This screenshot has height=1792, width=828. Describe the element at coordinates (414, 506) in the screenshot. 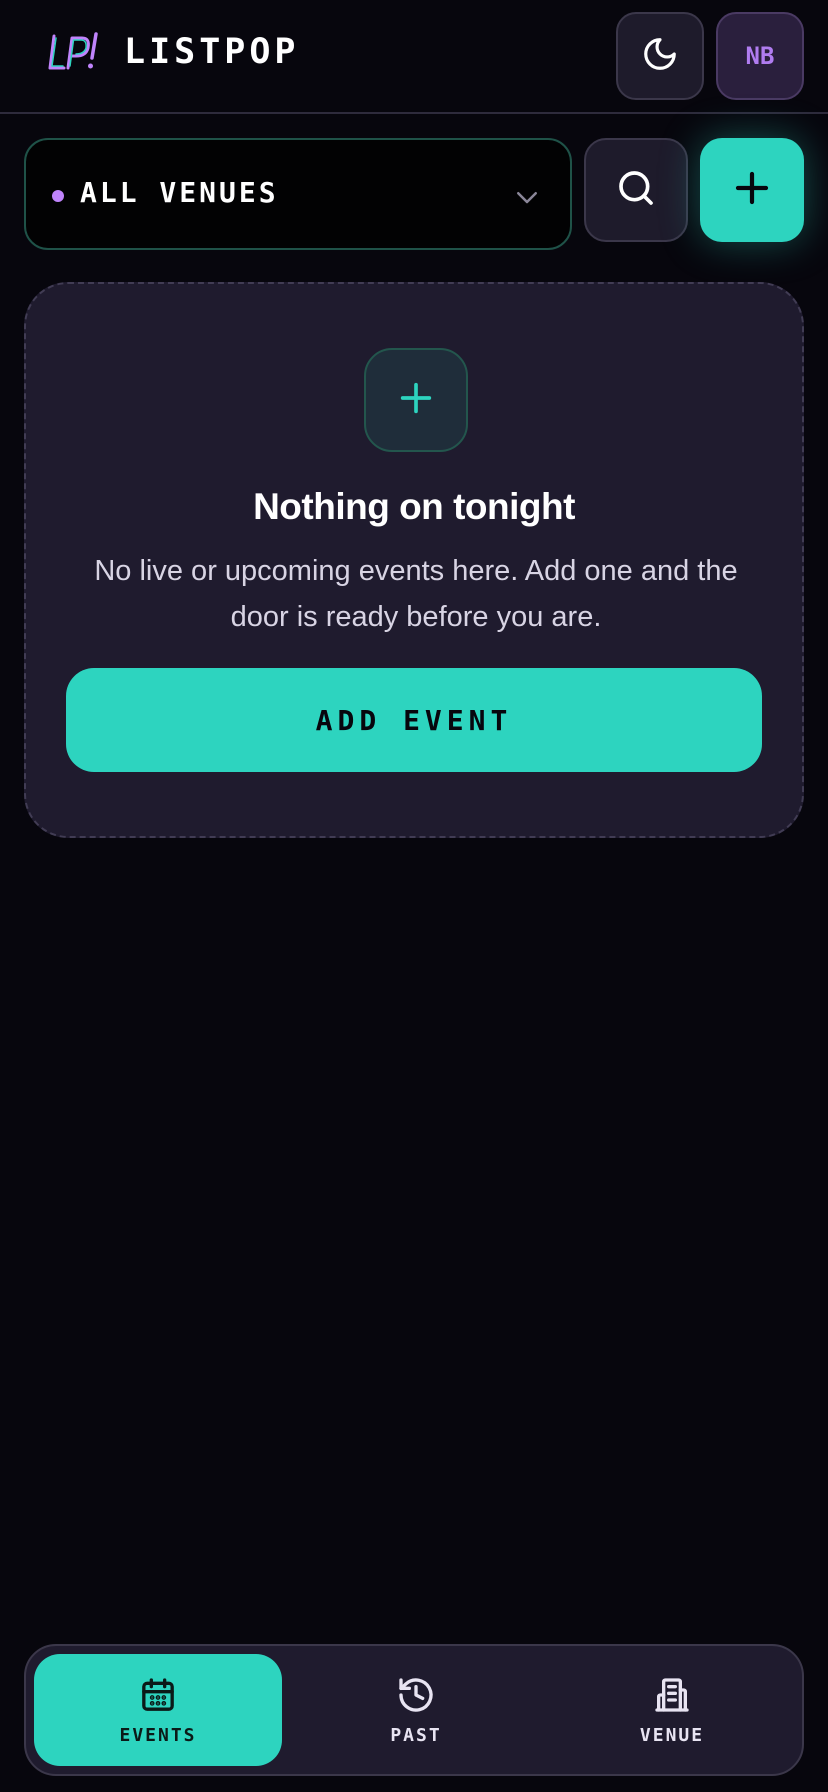

I see `empty-state-title: Nothing on tonight` at that location.